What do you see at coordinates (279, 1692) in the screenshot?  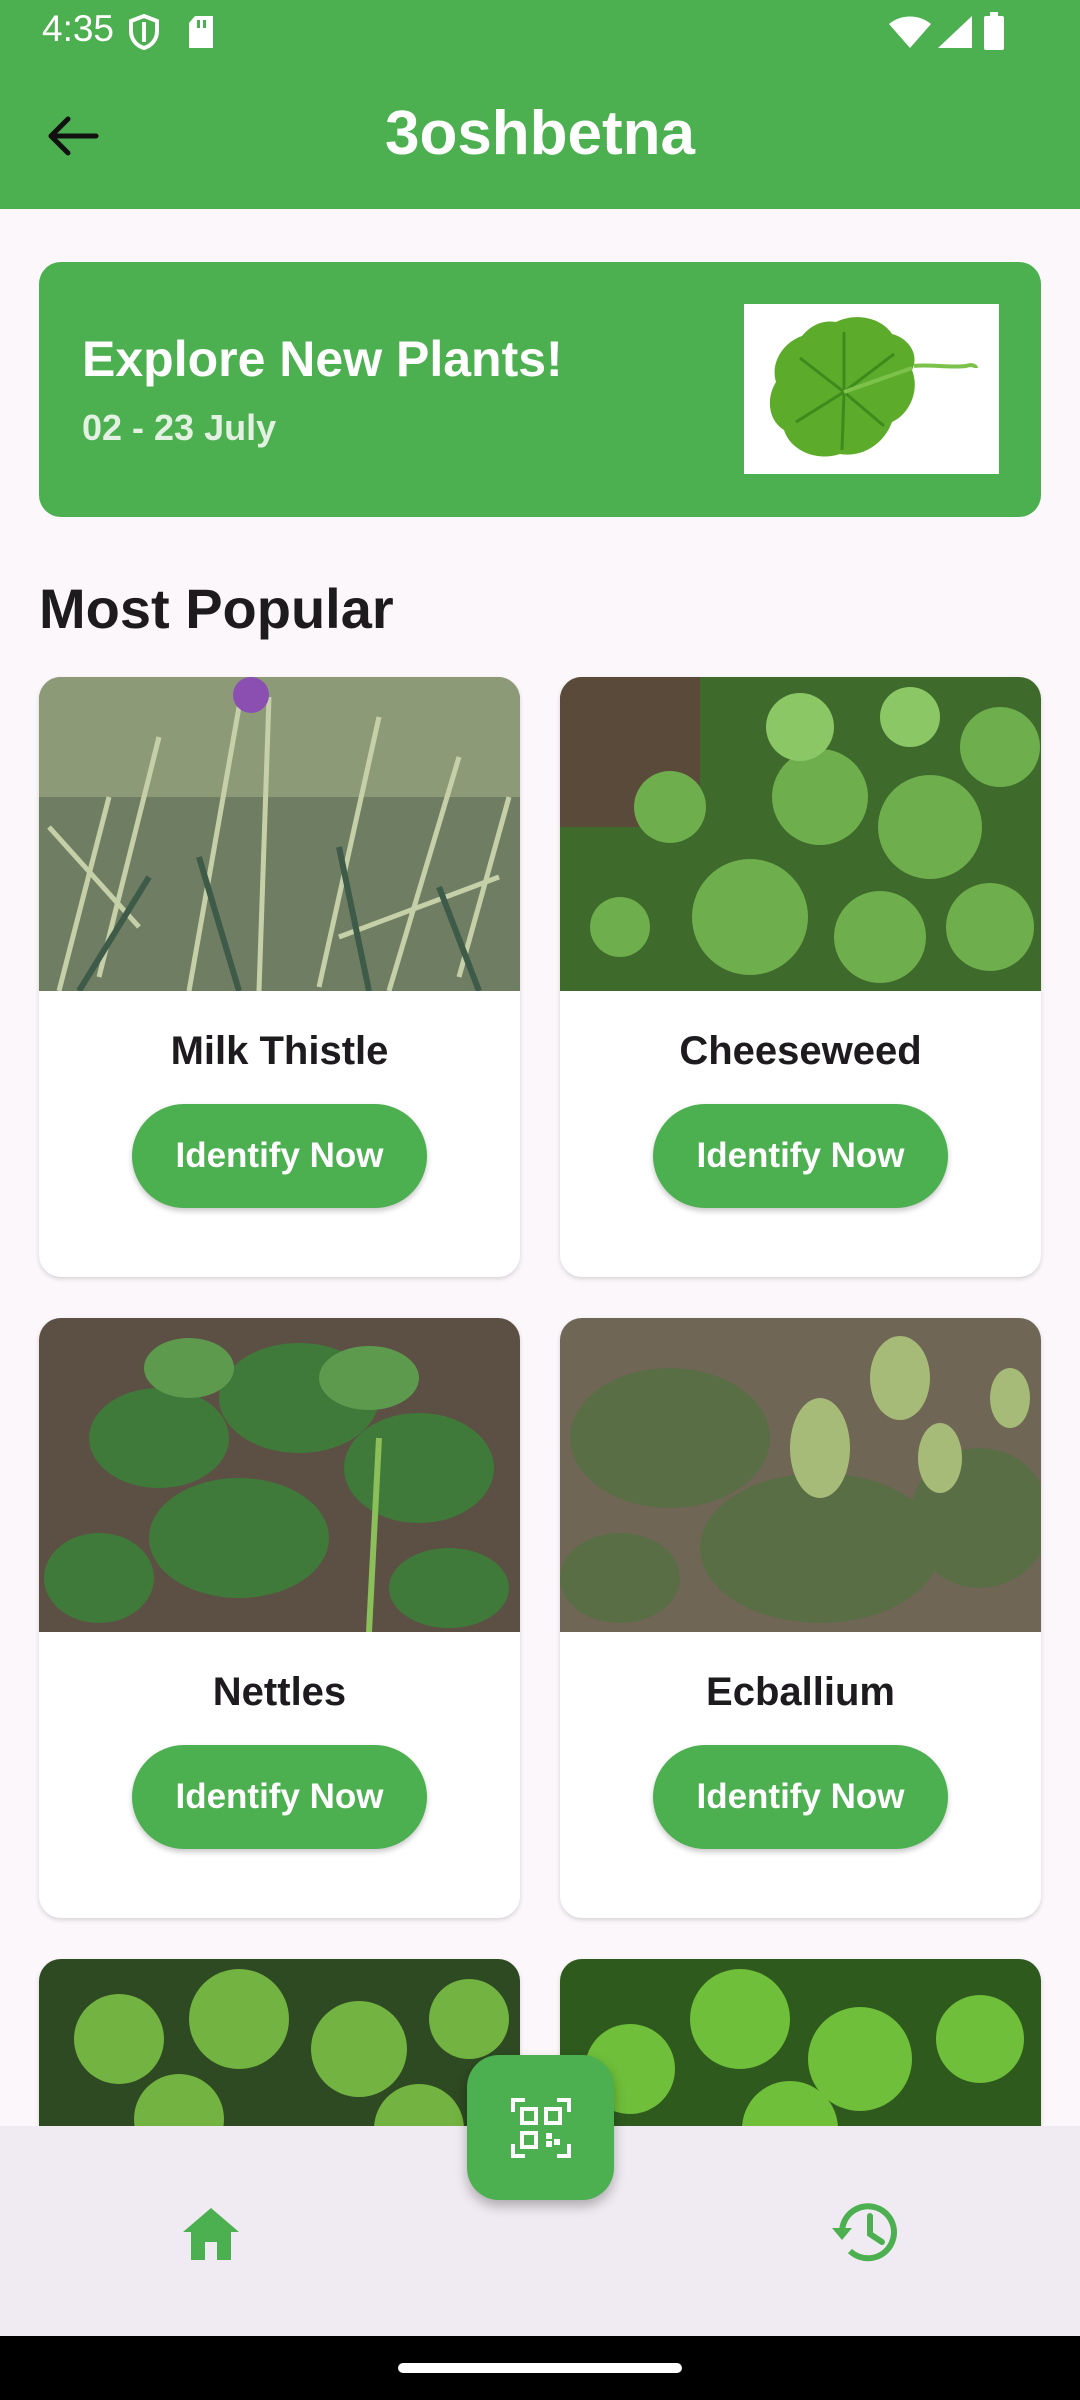 I see `plant-name: Nettles` at bounding box center [279, 1692].